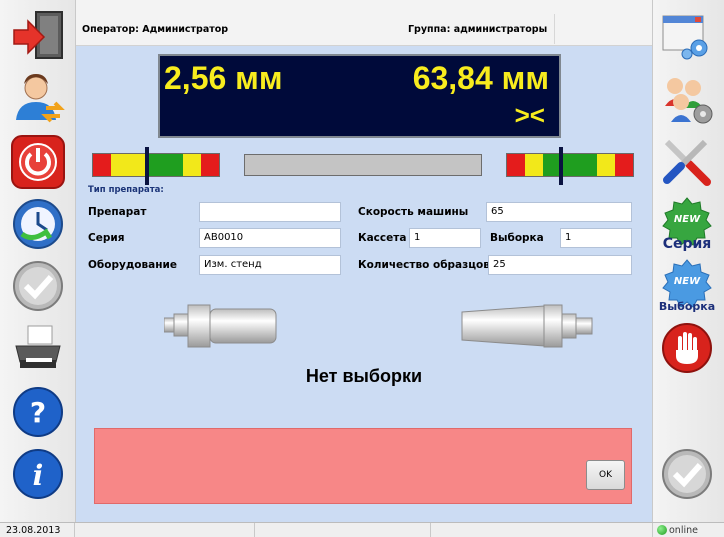  I want to click on left-tolerance-scale, so click(156, 166).